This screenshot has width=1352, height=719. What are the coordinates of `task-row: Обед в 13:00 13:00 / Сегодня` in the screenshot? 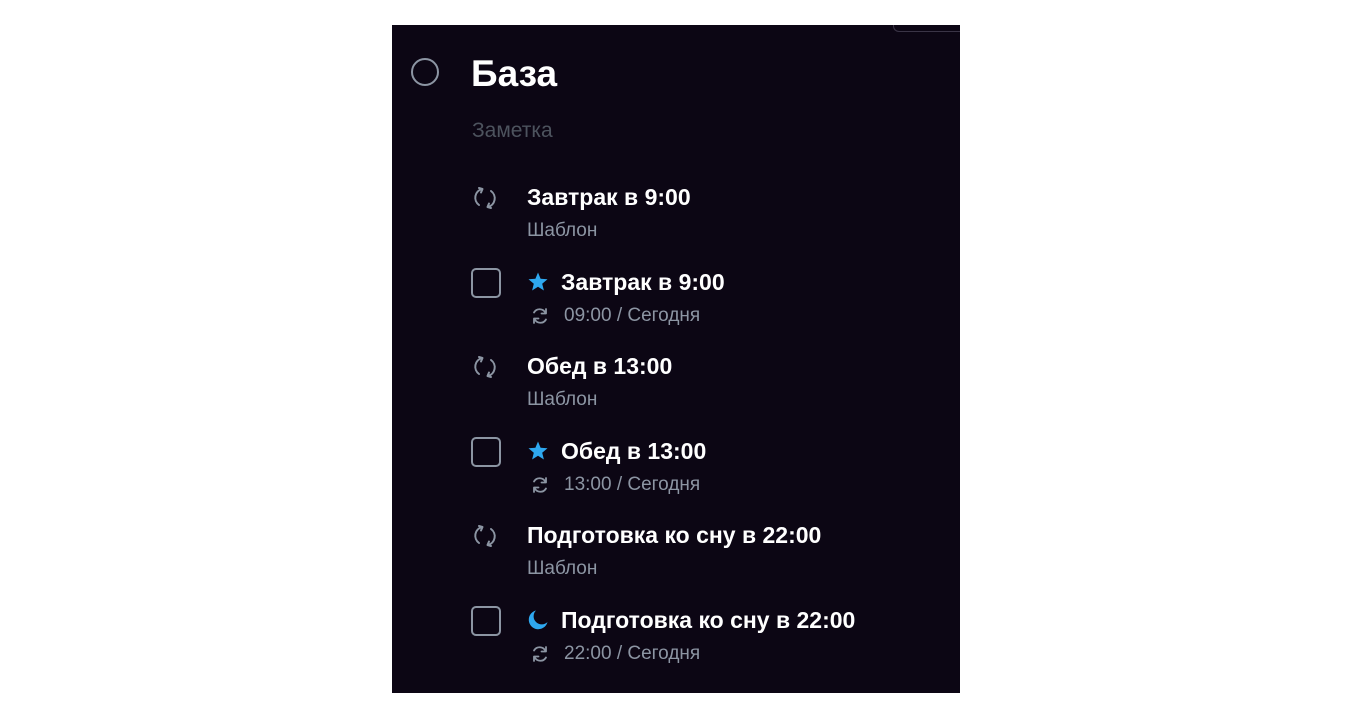 It's located at (710, 472).